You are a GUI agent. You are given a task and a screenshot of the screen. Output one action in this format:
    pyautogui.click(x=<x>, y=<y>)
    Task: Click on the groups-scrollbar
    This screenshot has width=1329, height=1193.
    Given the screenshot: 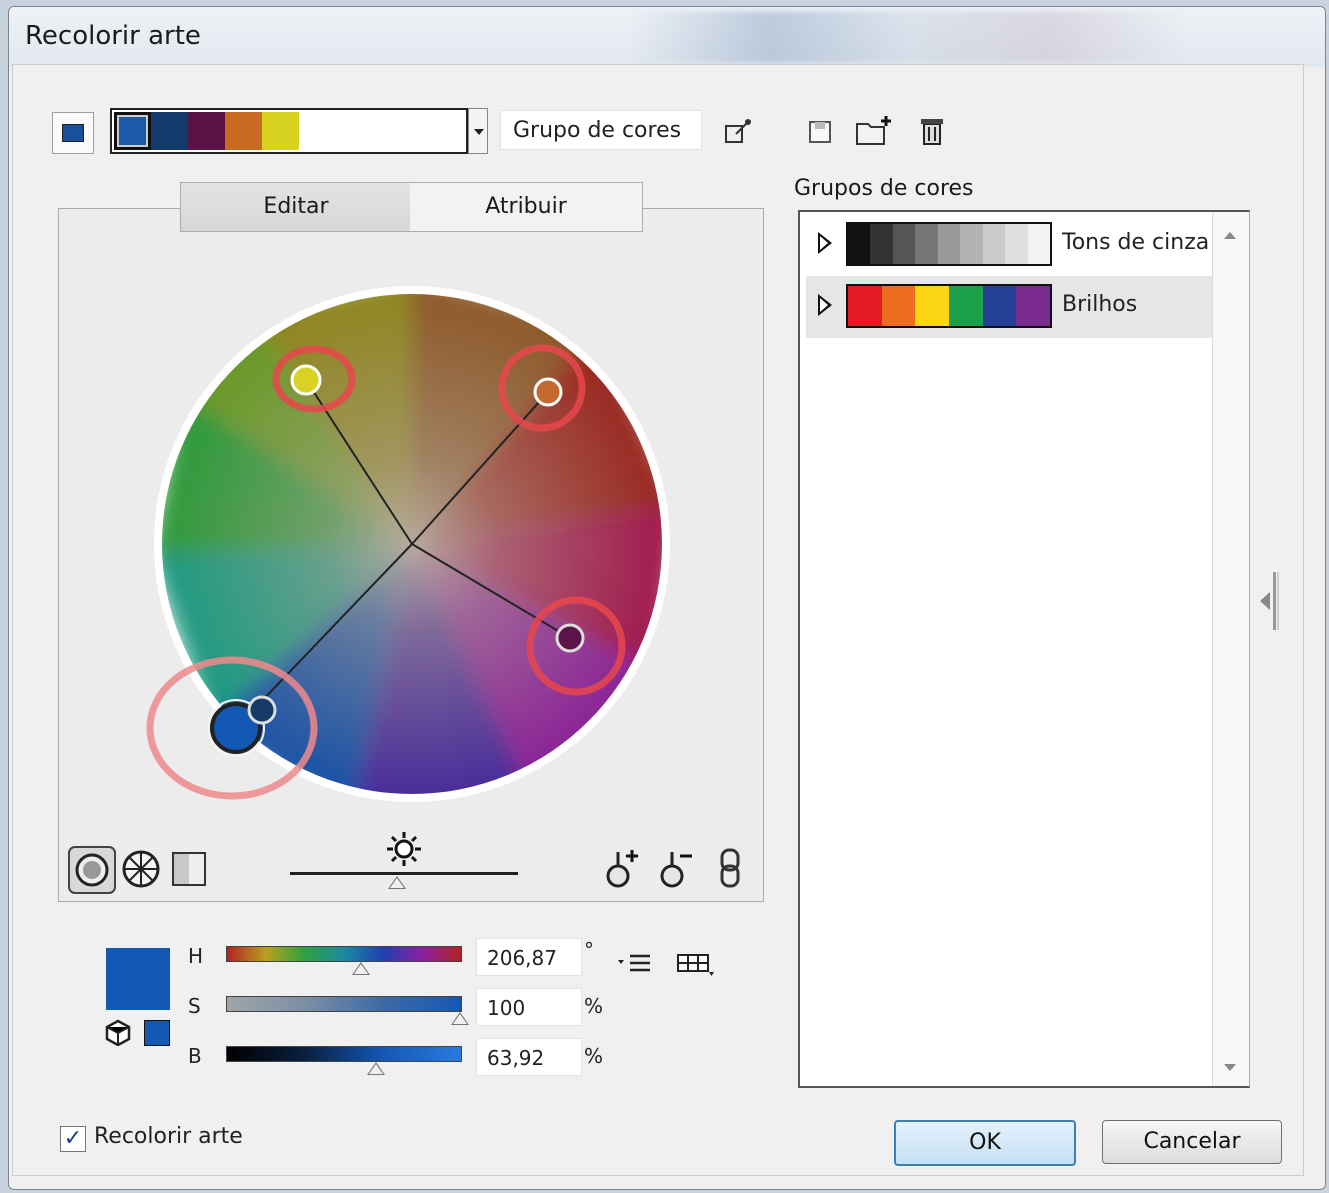 What is the action you would take?
    pyautogui.click(x=1230, y=649)
    